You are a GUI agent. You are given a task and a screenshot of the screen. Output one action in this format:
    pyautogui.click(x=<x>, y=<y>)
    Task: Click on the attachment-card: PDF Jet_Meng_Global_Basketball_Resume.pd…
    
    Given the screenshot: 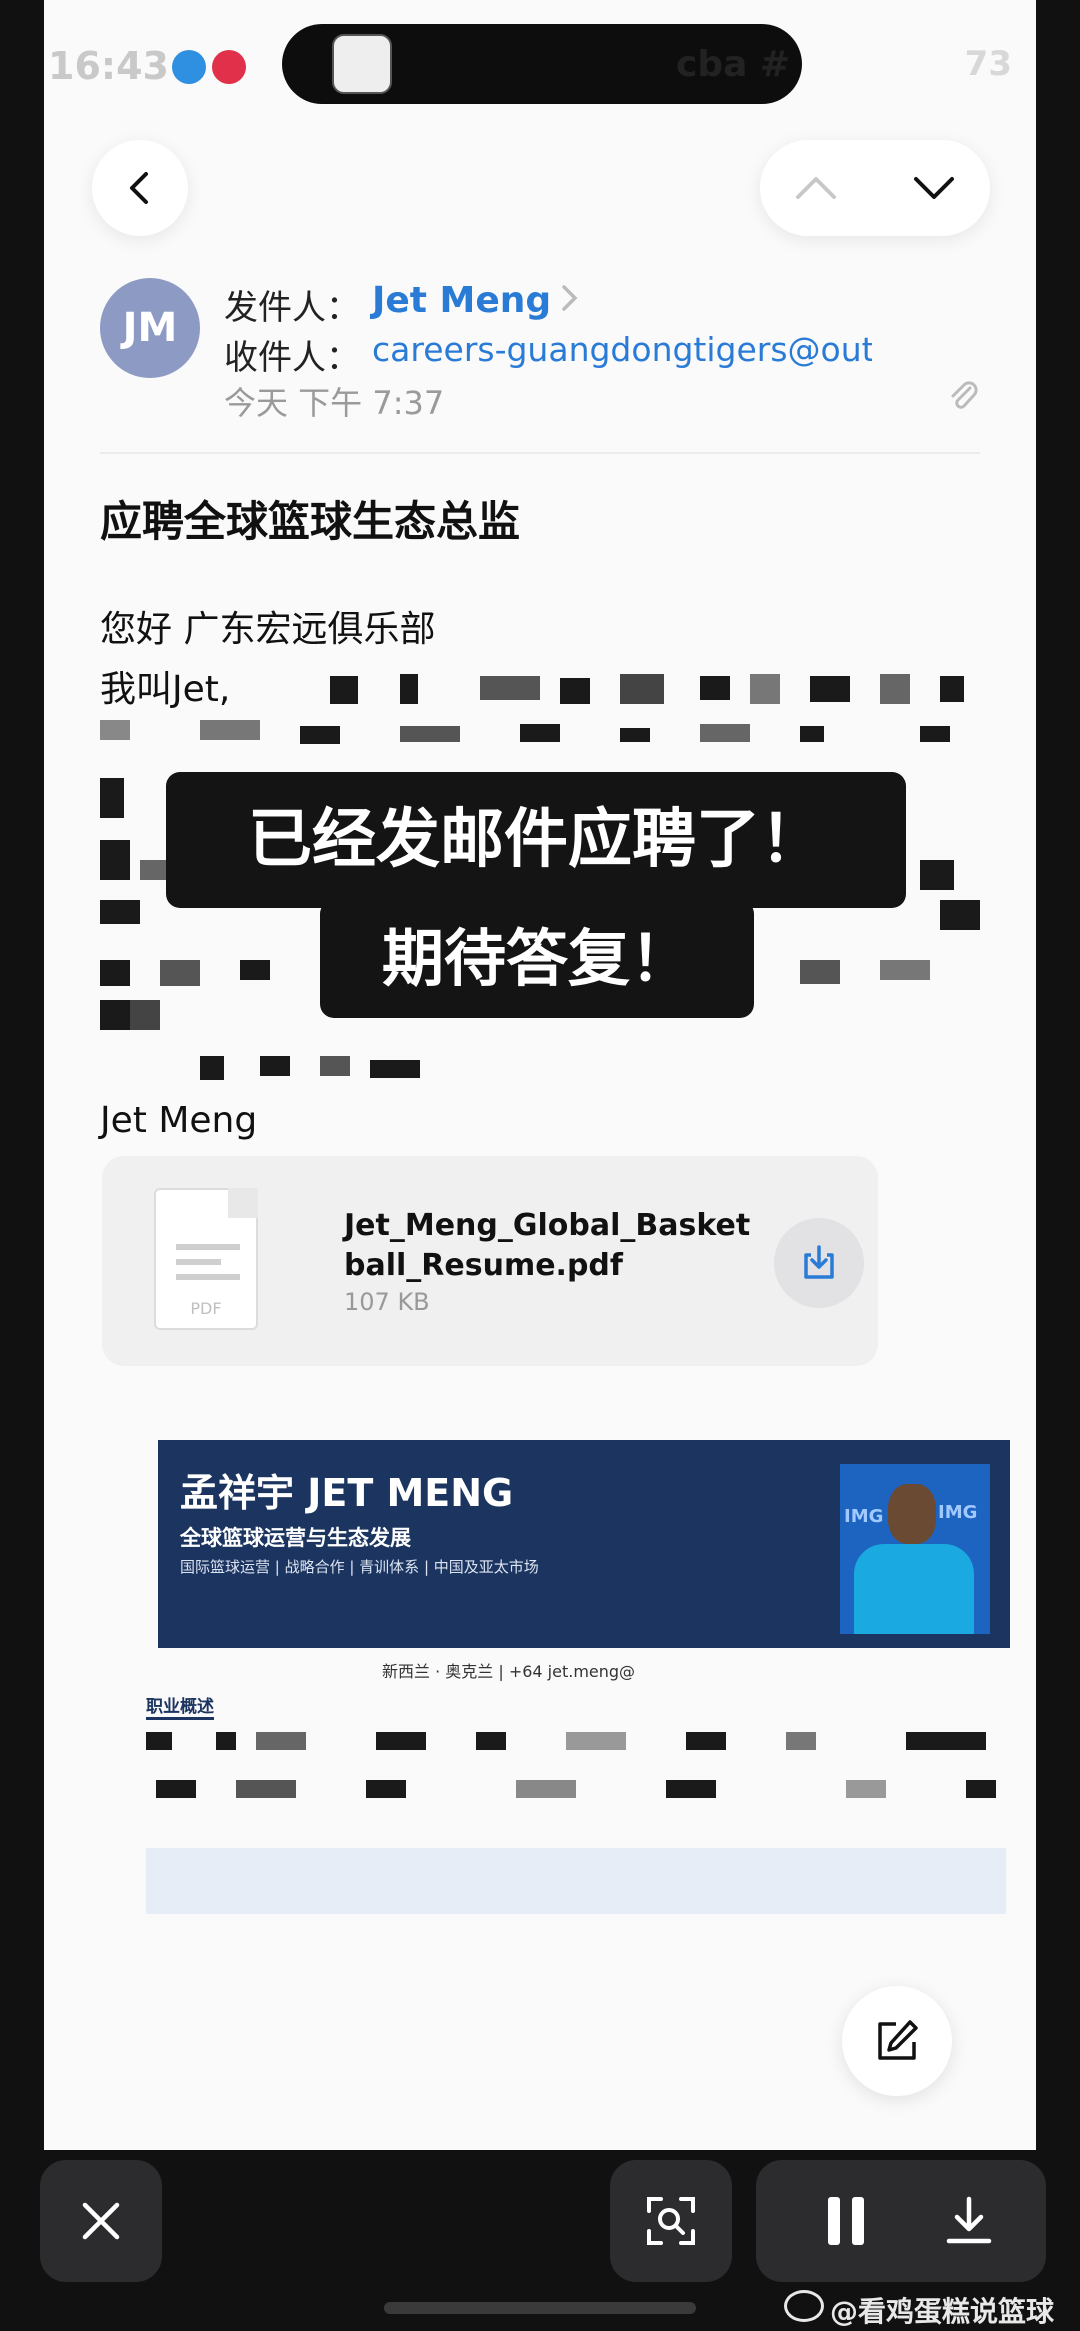 What is the action you would take?
    pyautogui.click(x=490, y=1261)
    